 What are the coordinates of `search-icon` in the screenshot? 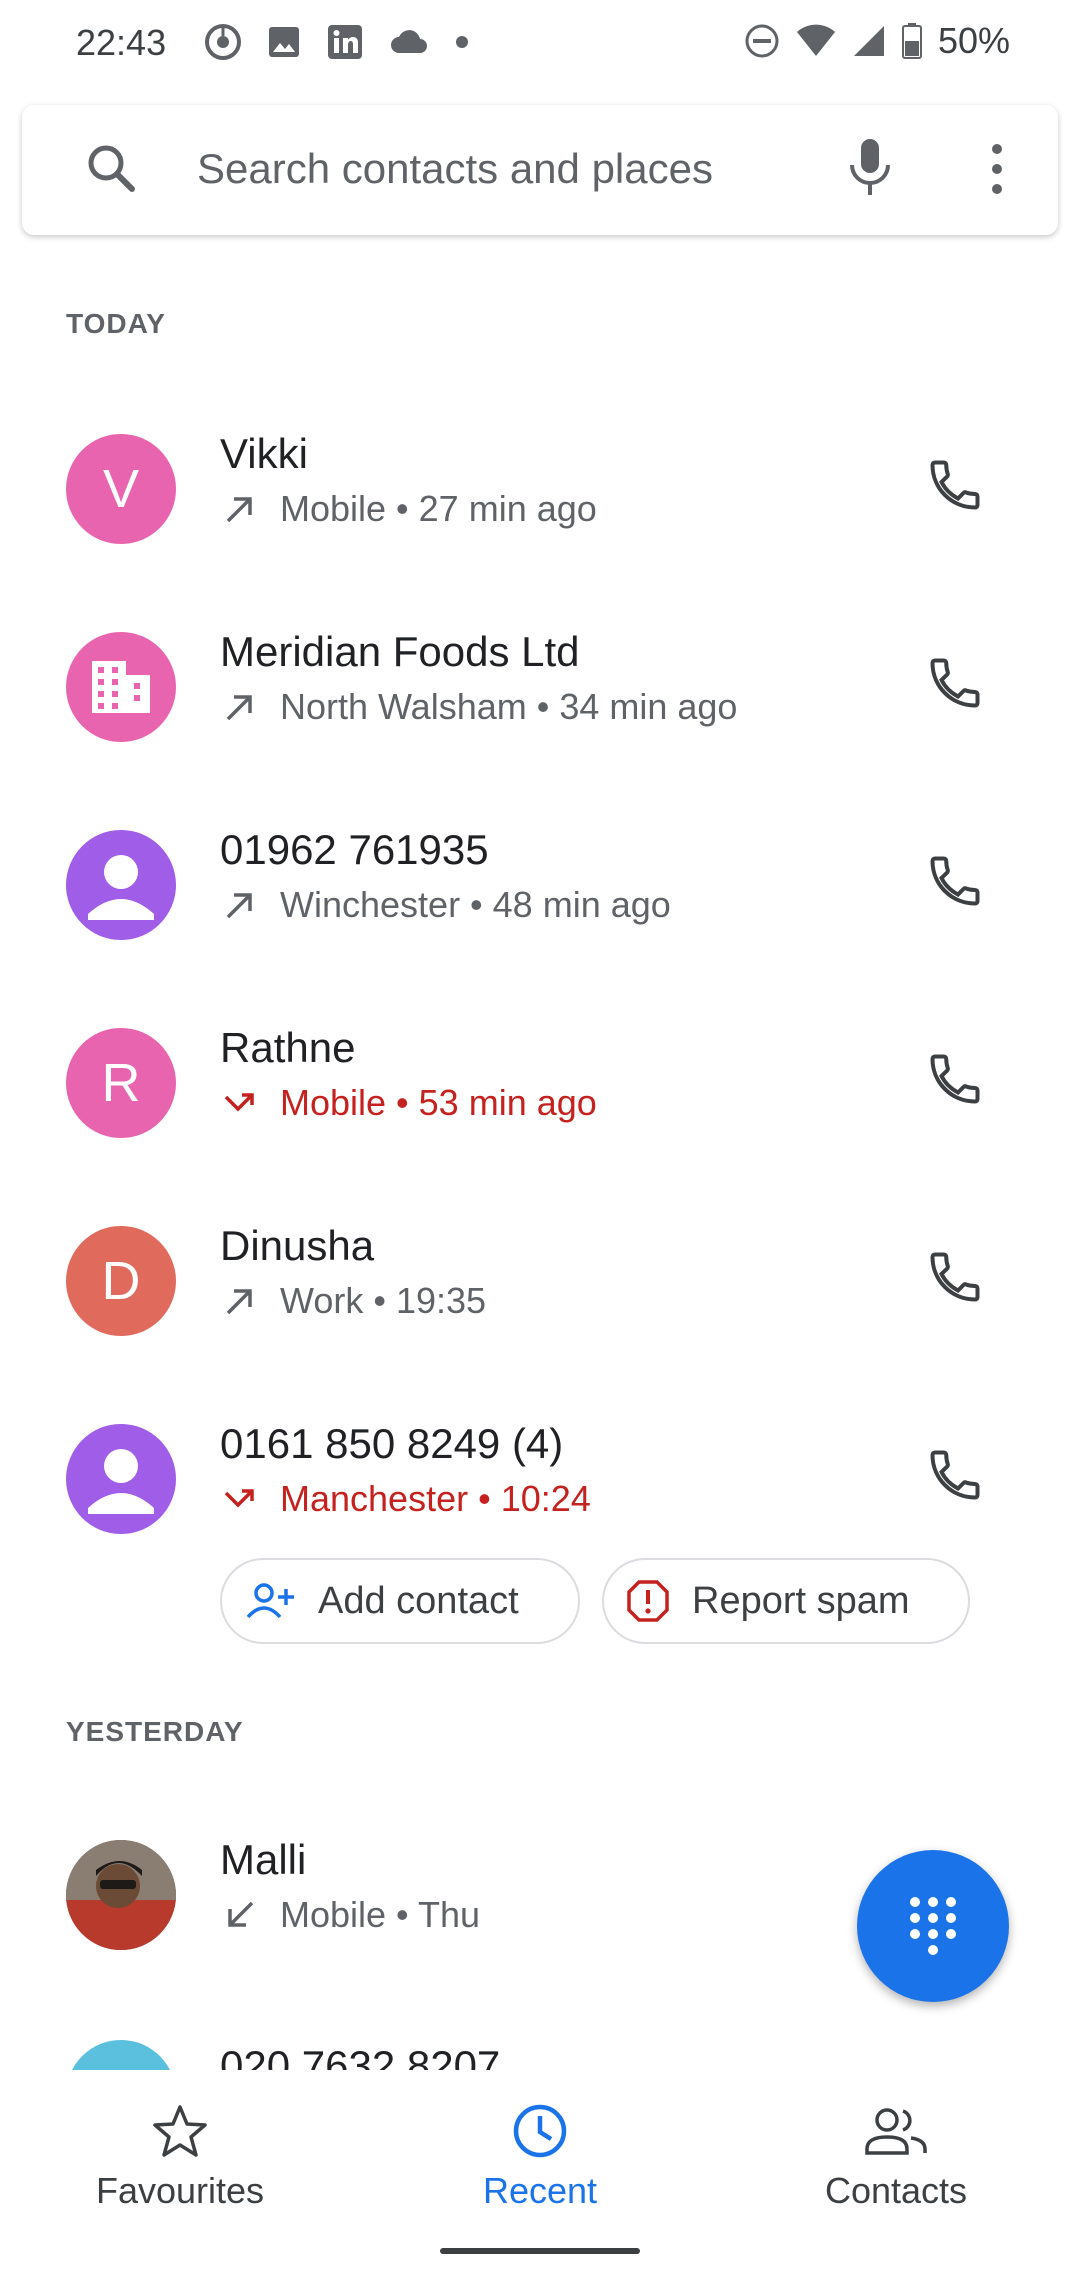 It's located at (112, 169).